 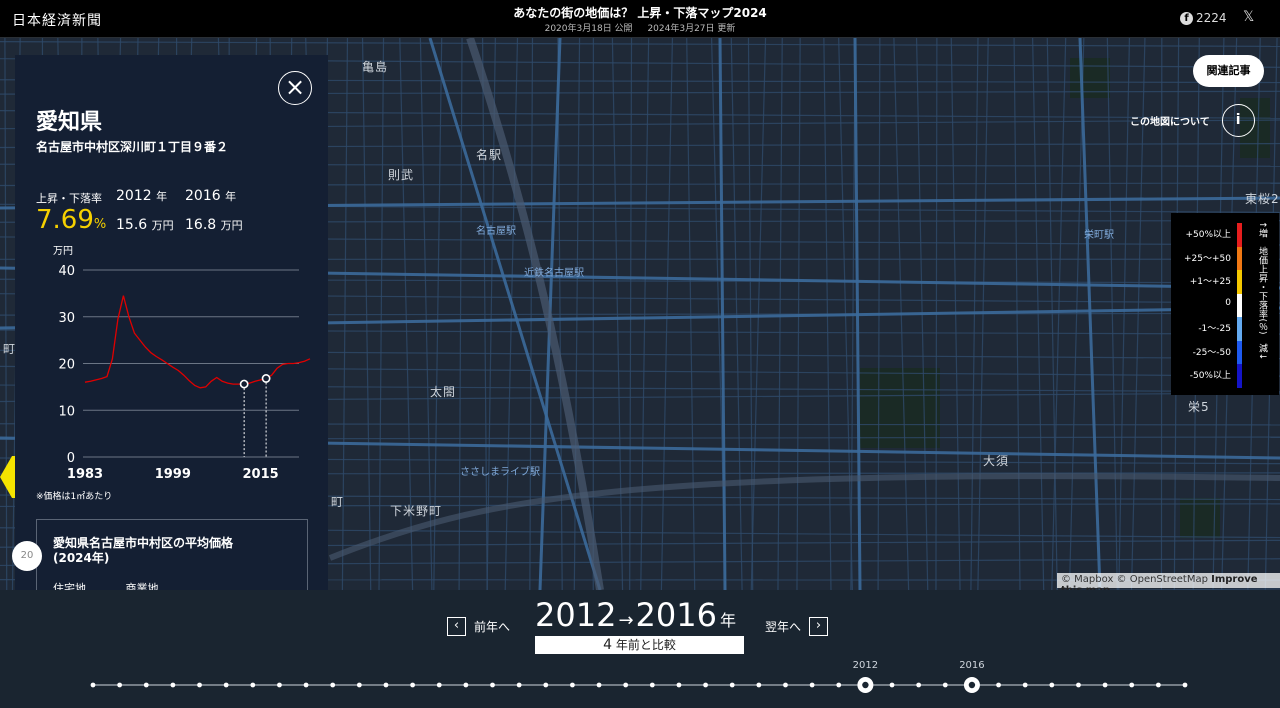 What do you see at coordinates (1211, 18) in the screenshot?
I see `facebook-share-count: 2224` at bounding box center [1211, 18].